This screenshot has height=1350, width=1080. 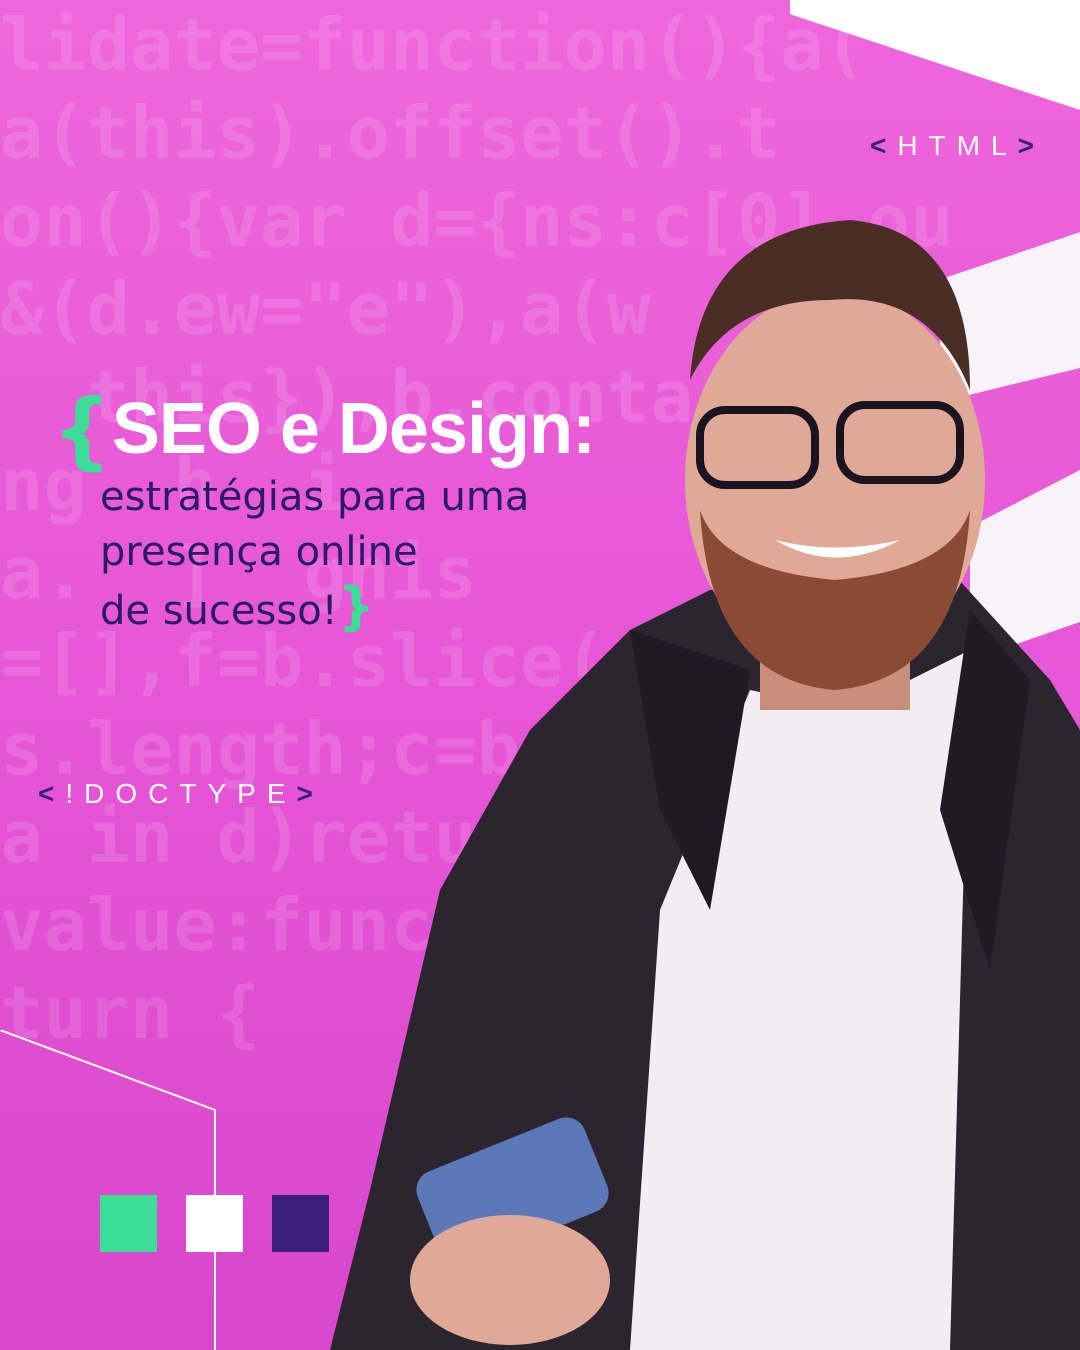 I want to click on outline-line, so click(x=108, y=1190).